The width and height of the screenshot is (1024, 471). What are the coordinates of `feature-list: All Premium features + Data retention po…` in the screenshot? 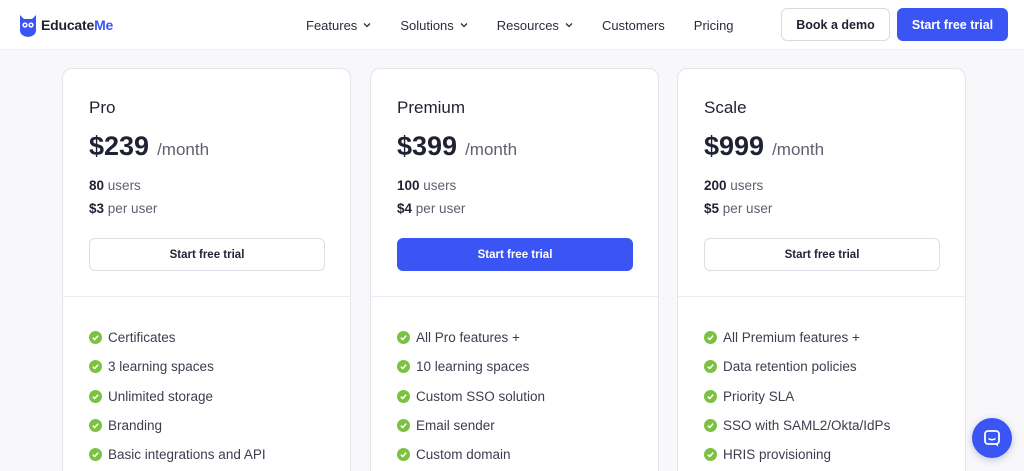 It's located at (797, 396).